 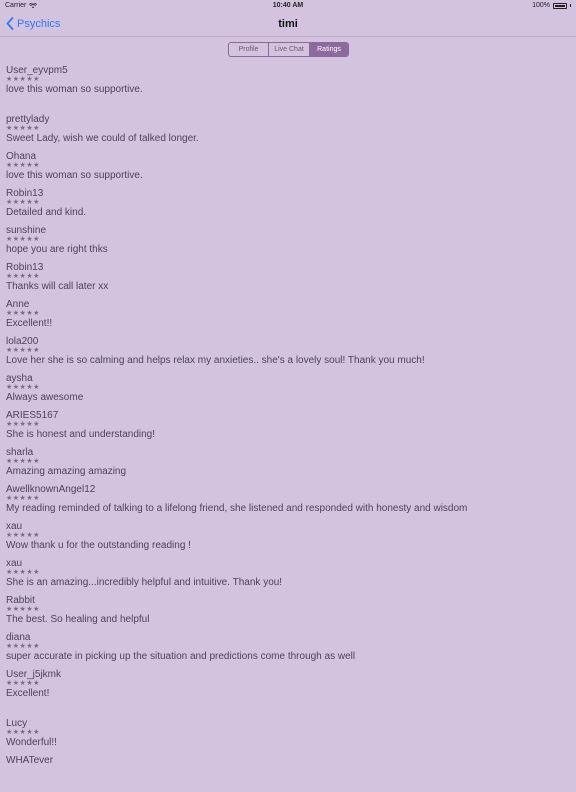 I want to click on review-text: Excellent!!, so click(x=29, y=323).